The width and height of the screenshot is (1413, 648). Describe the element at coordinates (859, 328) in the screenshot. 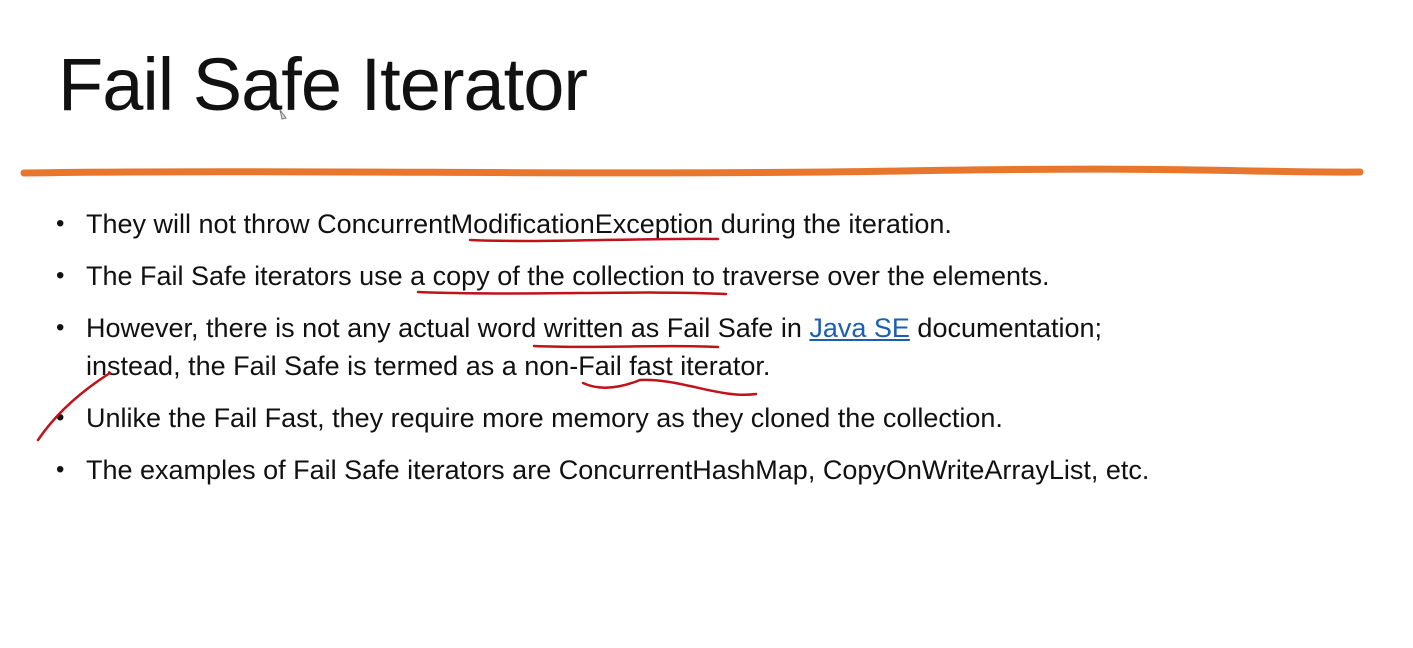

I see `java-se-link: Java SE` at that location.